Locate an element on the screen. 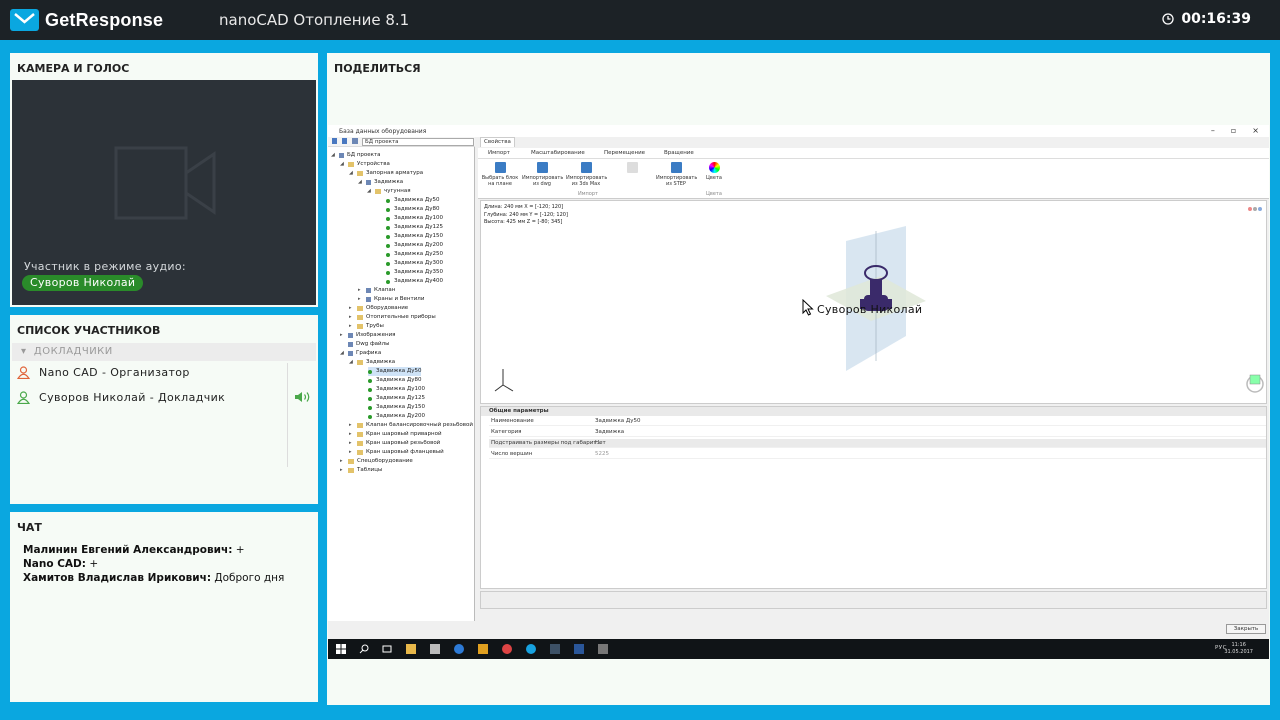 The height and width of the screenshot is (720, 1280). edge-browser-icon is located at coordinates (459, 649).